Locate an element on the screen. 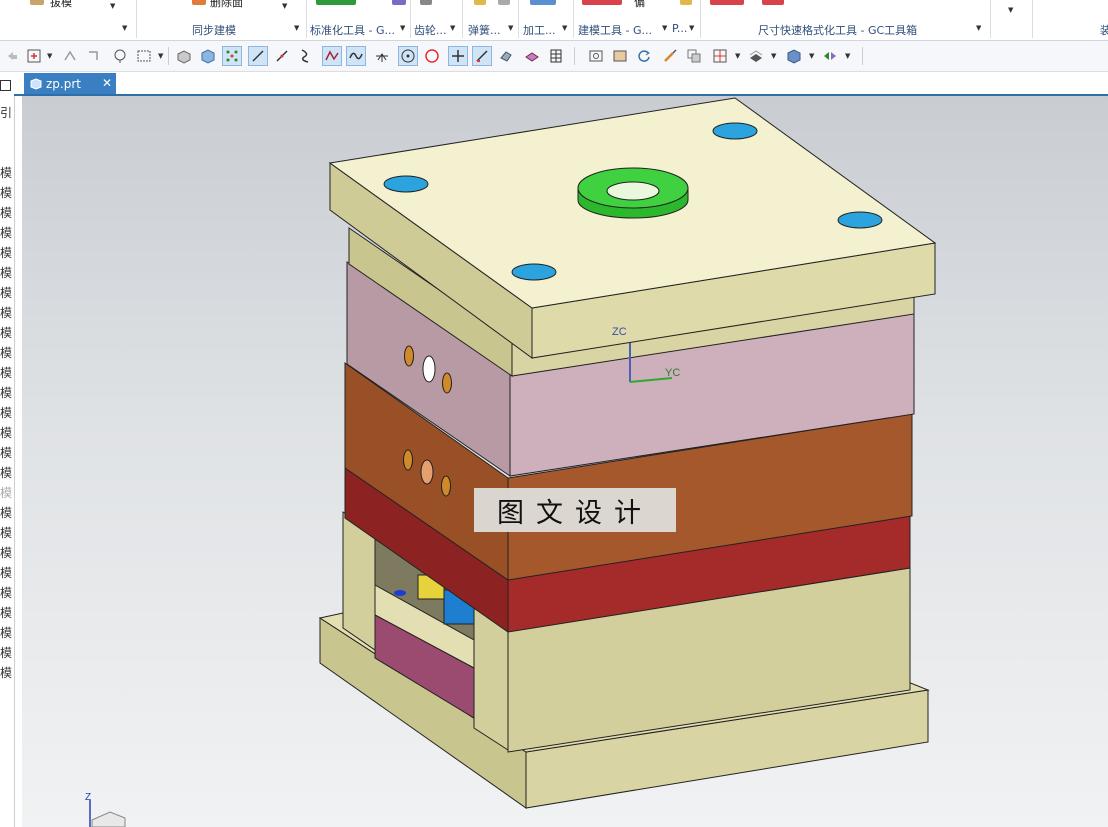  fit-view-icon is located at coordinates (596, 56).